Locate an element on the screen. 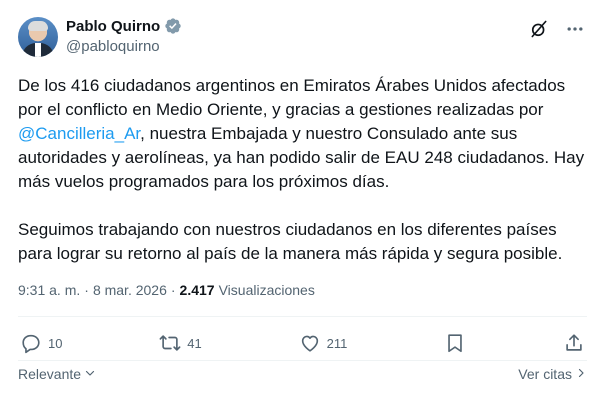 The width and height of the screenshot is (605, 400). bookmark-button is located at coordinates (455, 343).